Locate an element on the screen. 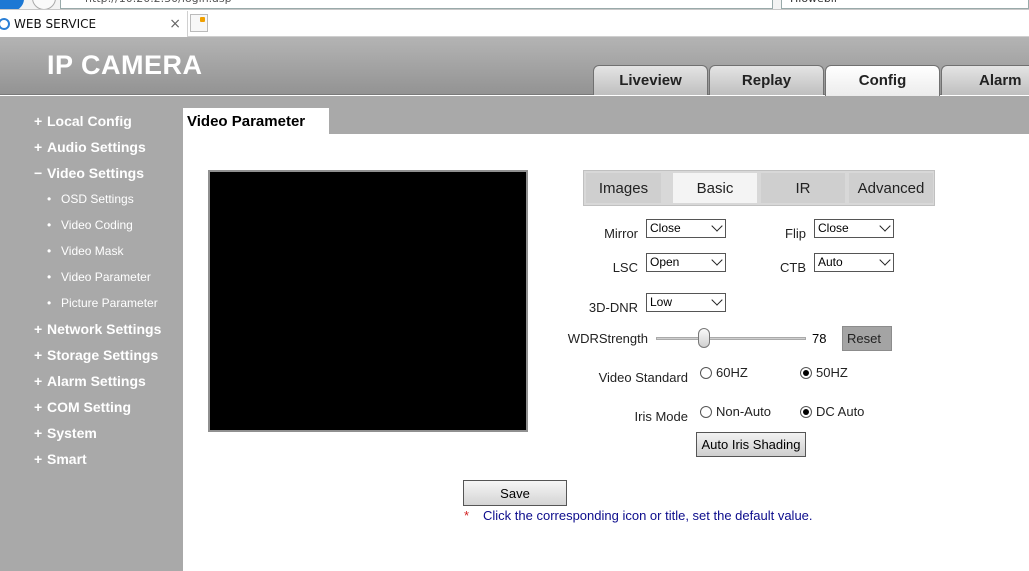  dnr-value: Low is located at coordinates (661, 302).